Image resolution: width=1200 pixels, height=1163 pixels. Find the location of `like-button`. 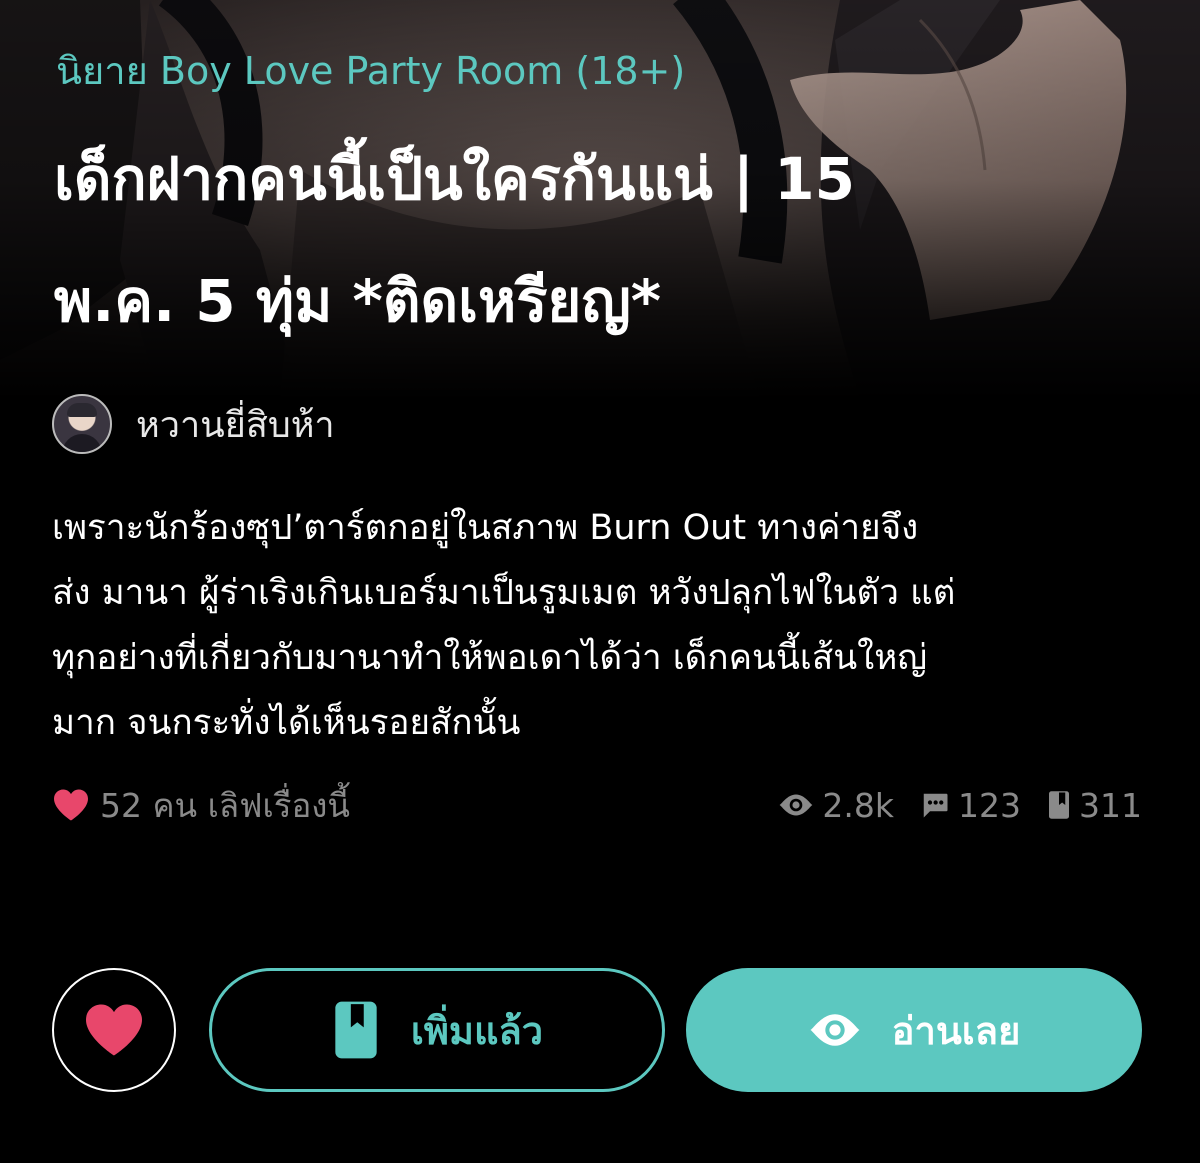

like-button is located at coordinates (114, 1030).